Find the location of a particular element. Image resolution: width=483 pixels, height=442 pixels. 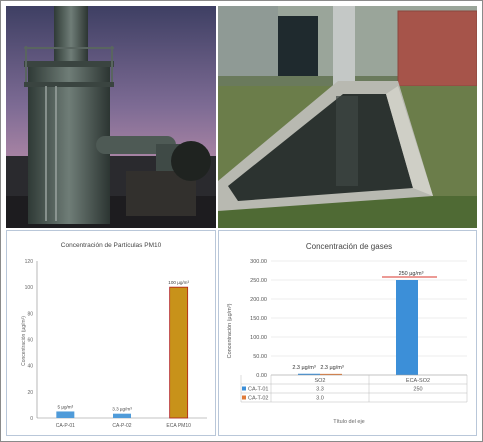

gases-chart-title: Concentración de gases is located at coordinates (349, 246).